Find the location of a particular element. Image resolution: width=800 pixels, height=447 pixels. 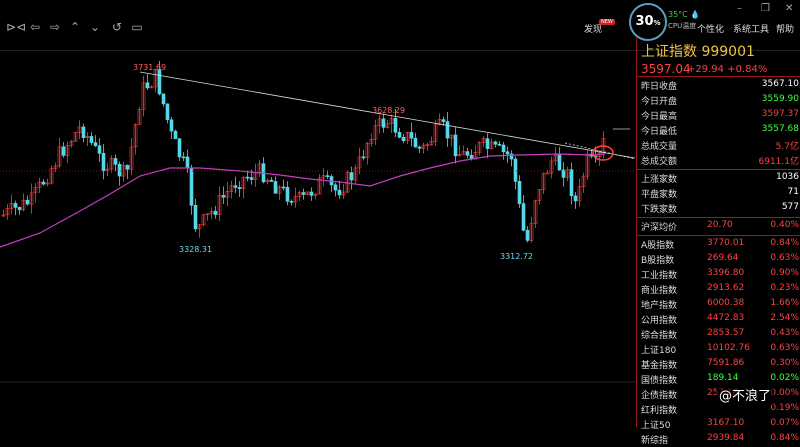

index-row: 商业指数 2913.62 0.23% is located at coordinates (718, 289).